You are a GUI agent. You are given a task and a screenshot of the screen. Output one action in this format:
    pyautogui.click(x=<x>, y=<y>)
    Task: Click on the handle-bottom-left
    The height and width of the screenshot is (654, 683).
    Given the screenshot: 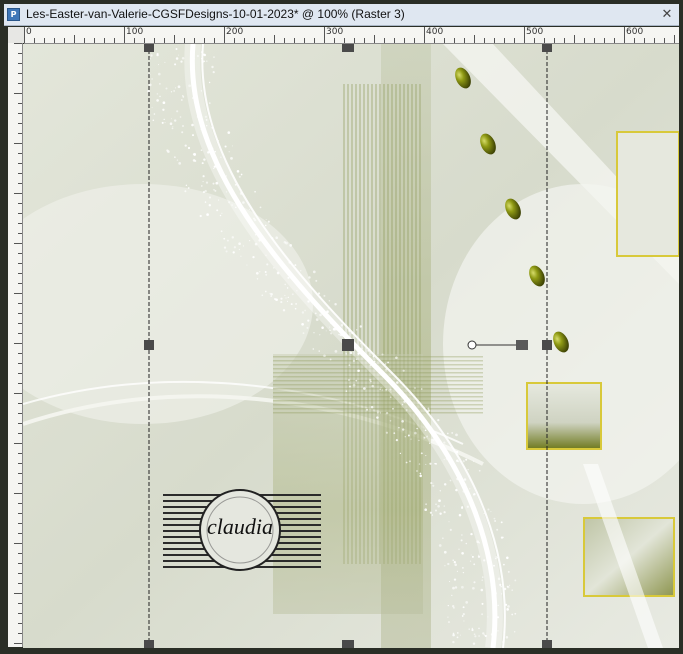 What is the action you would take?
    pyautogui.click(x=149, y=644)
    